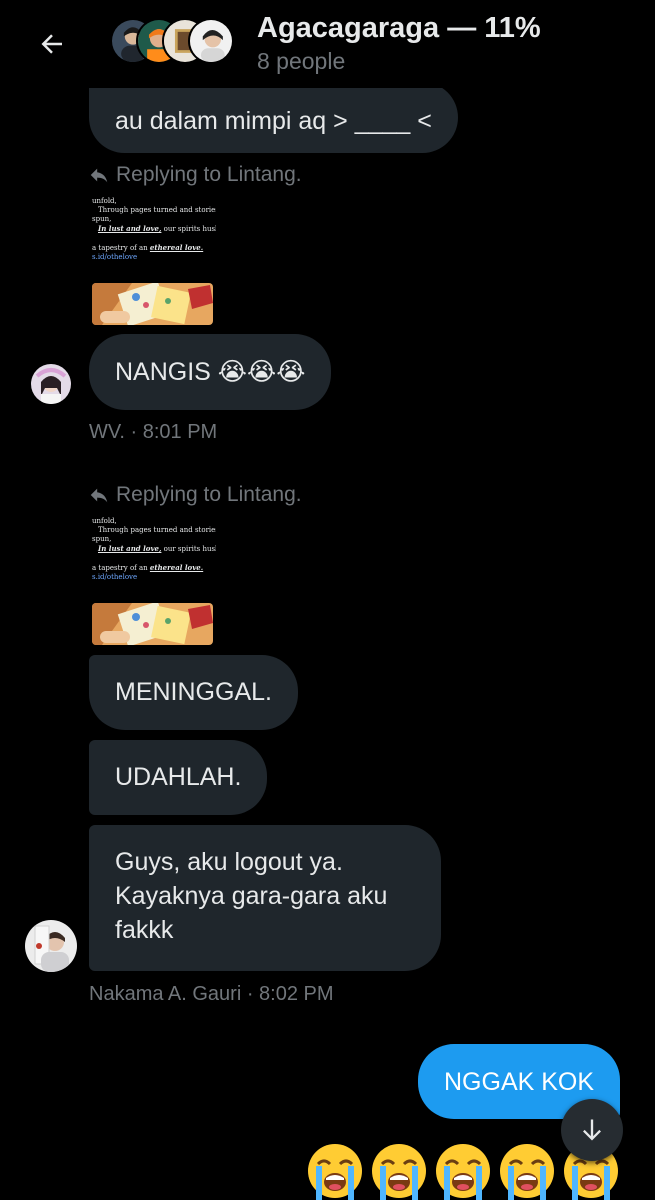 The image size is (655, 1200). What do you see at coordinates (301, 61) in the screenshot?
I see `group-member-count: 8 people` at bounding box center [301, 61].